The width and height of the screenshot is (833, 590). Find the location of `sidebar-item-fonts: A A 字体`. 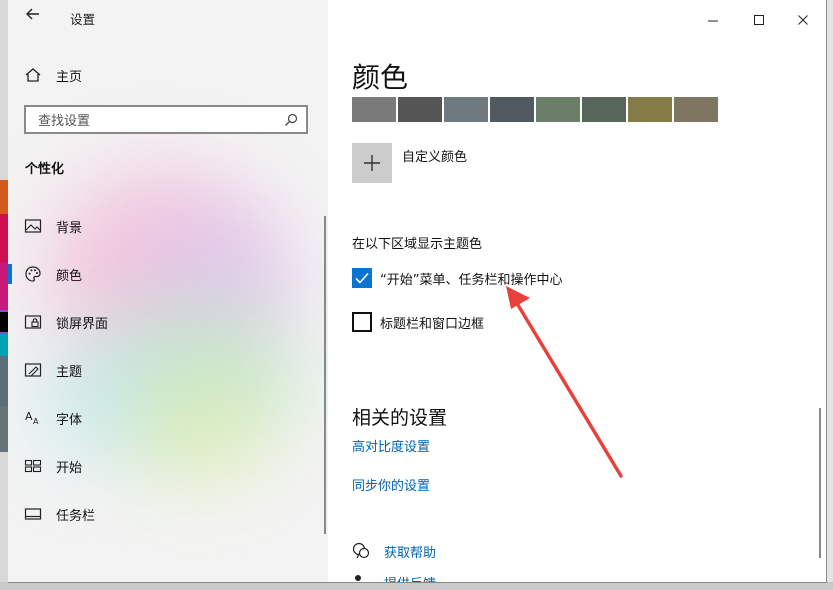

sidebar-item-fonts: A A 字体 is located at coordinates (168, 418).